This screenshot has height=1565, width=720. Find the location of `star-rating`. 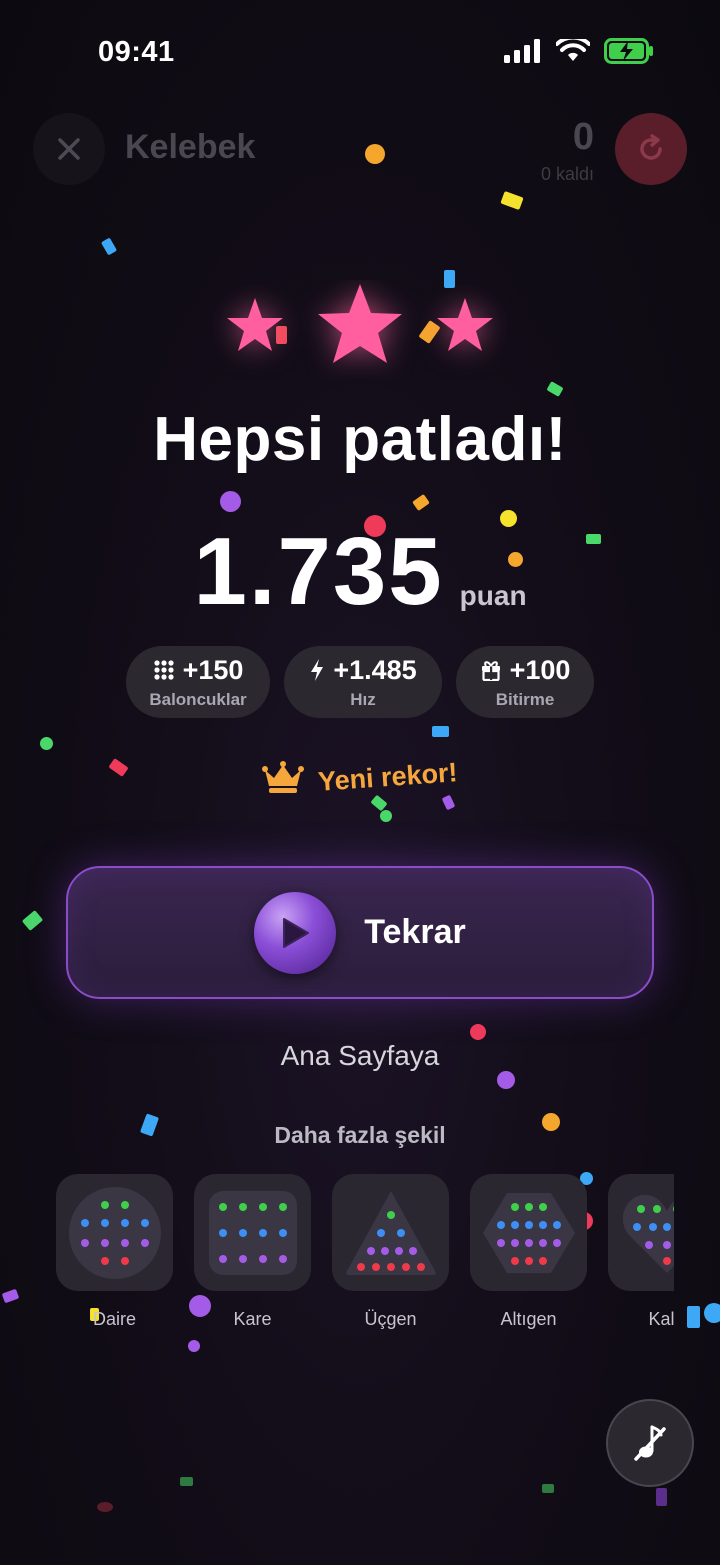

star-rating is located at coordinates (360, 323).